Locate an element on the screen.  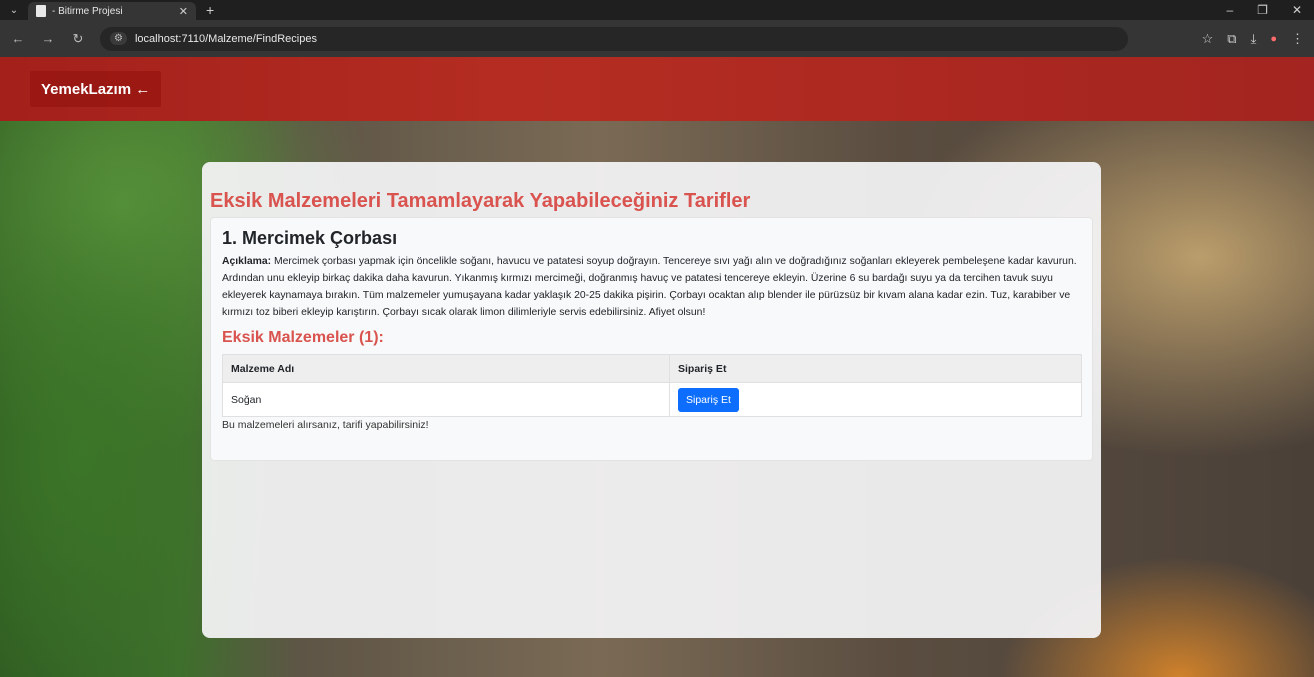
menu-icon: ⋮ is located at coordinates (1297, 39).